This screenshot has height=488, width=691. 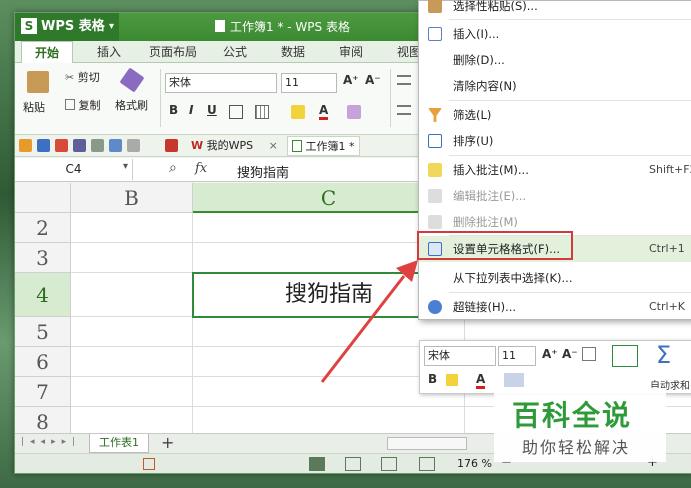 I want to click on export-pdf-icon, so click(x=61, y=145).